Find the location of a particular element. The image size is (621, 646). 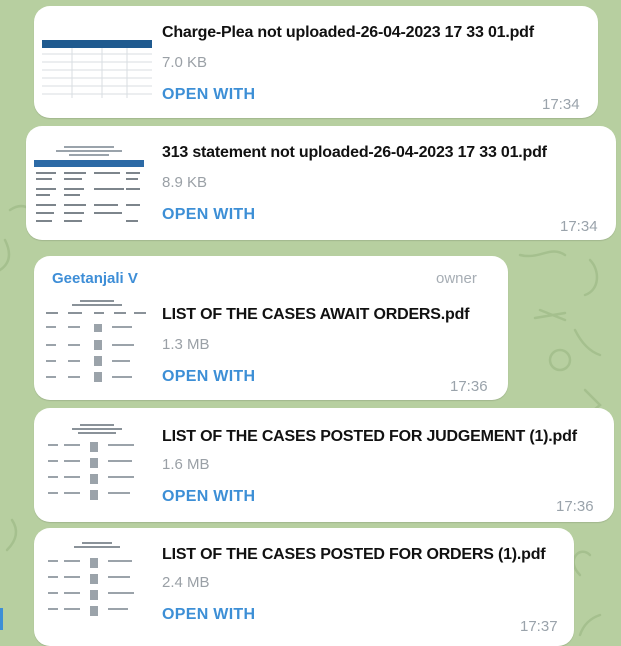

file-size: 8.9 KB is located at coordinates (185, 182).